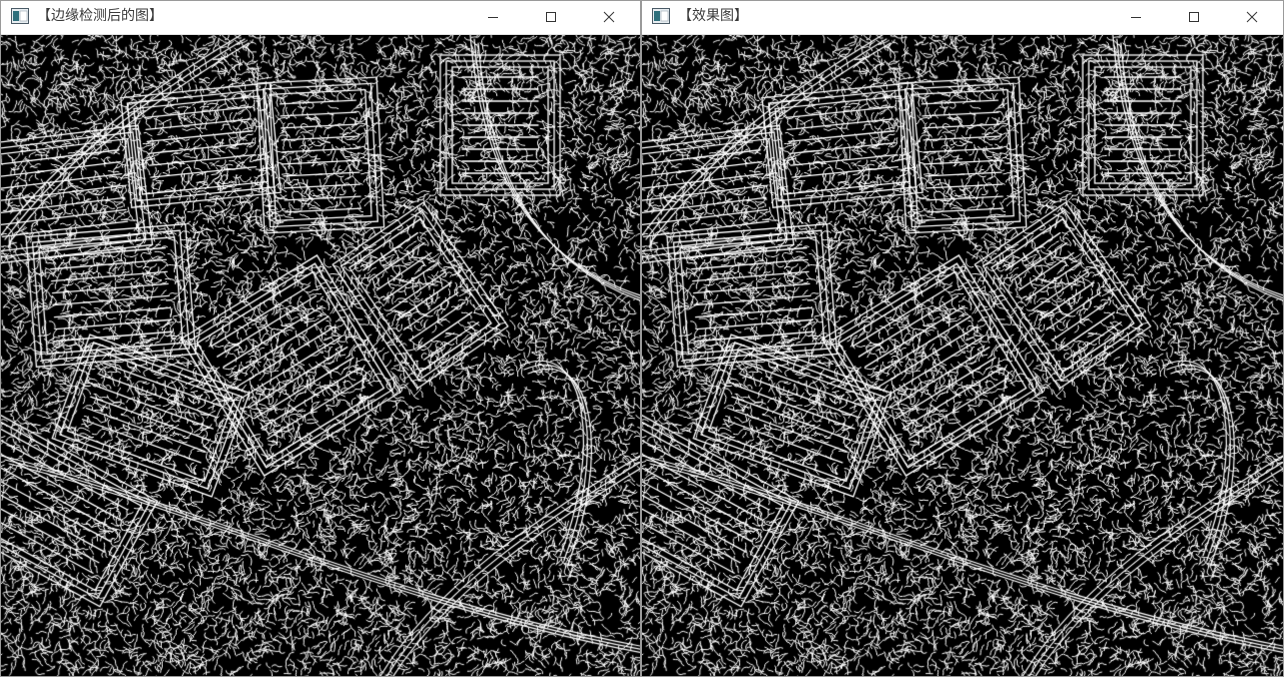 This screenshot has width=1284, height=679. Describe the element at coordinates (962, 18) in the screenshot. I see `title-bar: 【效果图】` at that location.